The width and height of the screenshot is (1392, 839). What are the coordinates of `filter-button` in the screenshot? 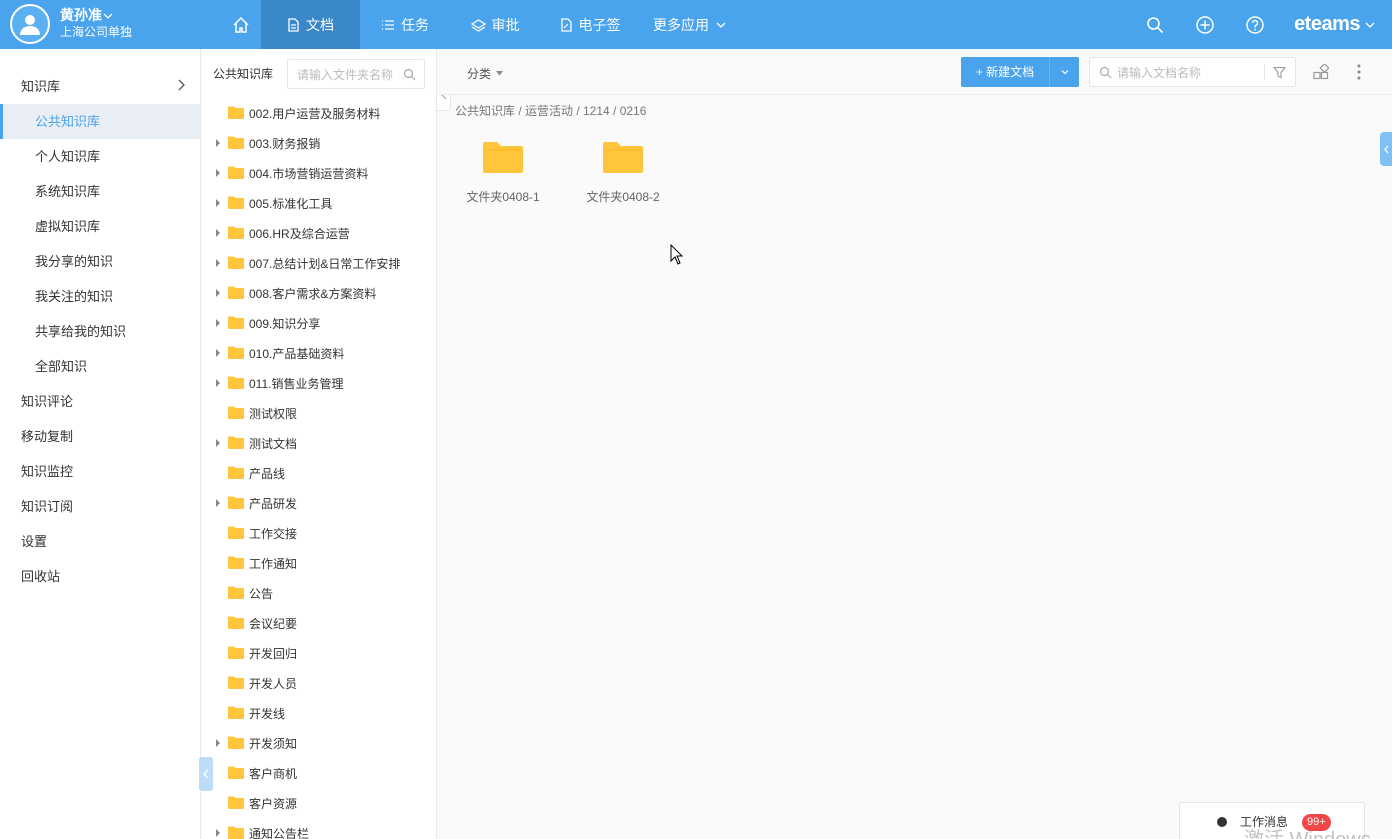 It's located at (1279, 74).